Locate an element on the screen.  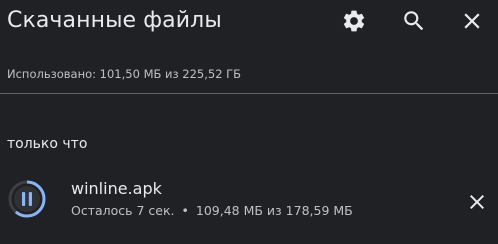
page-title: Скачанные файлы is located at coordinates (114, 20).